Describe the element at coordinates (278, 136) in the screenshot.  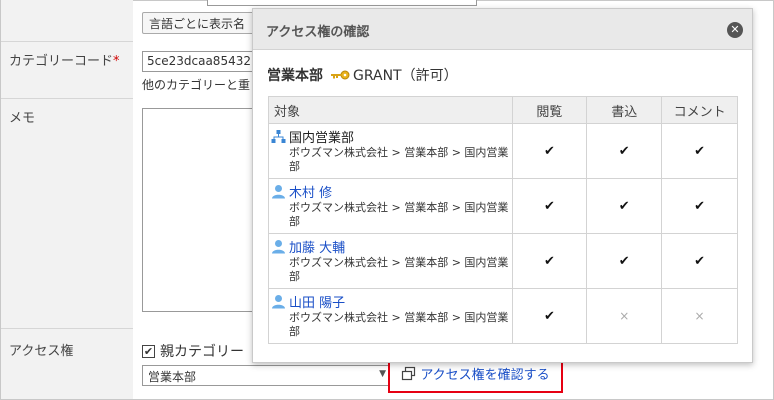
I see `organization-icon` at that location.